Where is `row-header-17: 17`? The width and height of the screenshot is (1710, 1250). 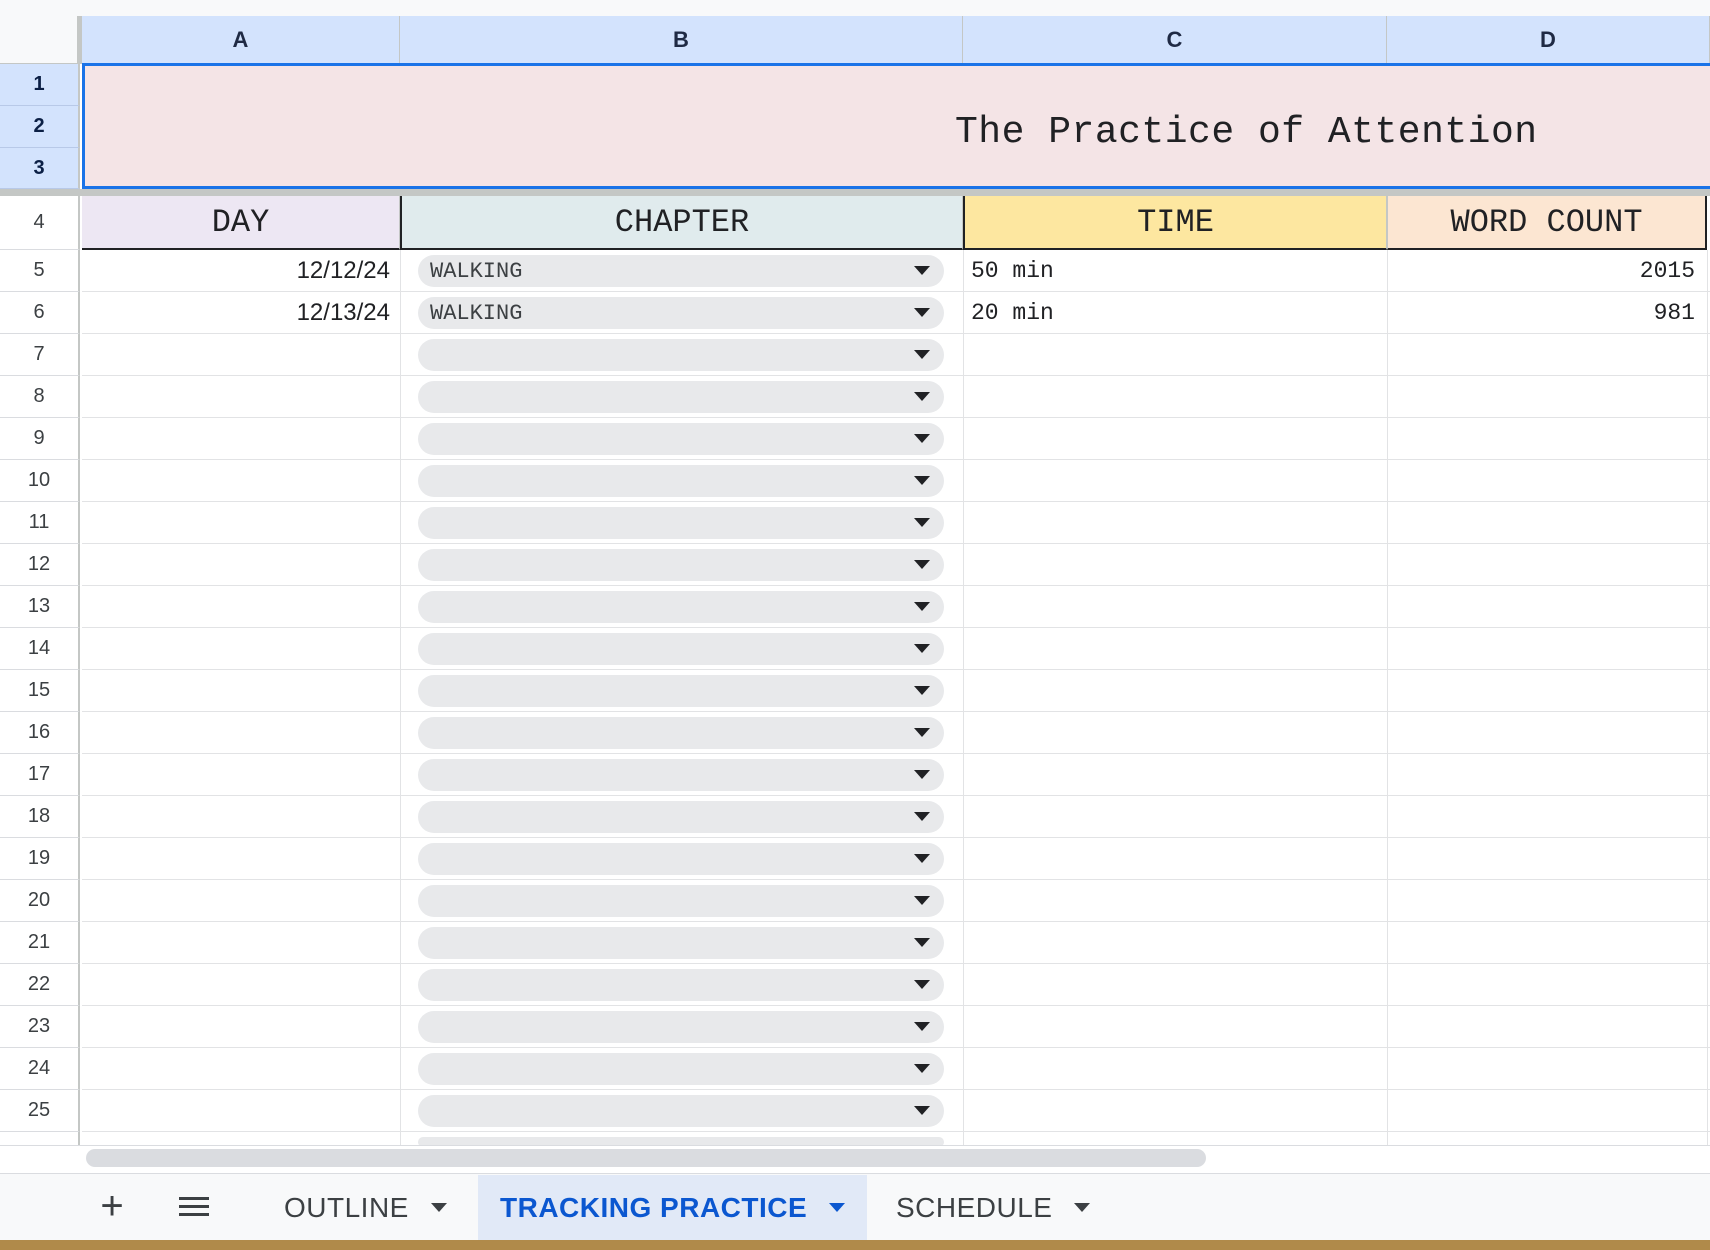
row-header-17: 17 is located at coordinates (40, 775).